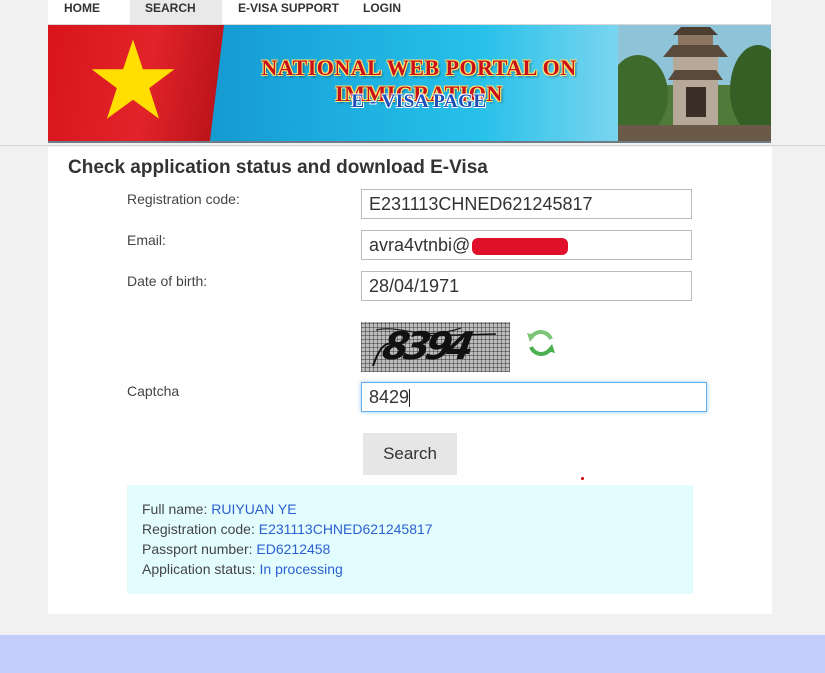 This screenshot has height=673, width=825. Describe the element at coordinates (254, 509) in the screenshot. I see `full-name-value: RUIYUAN YE` at that location.